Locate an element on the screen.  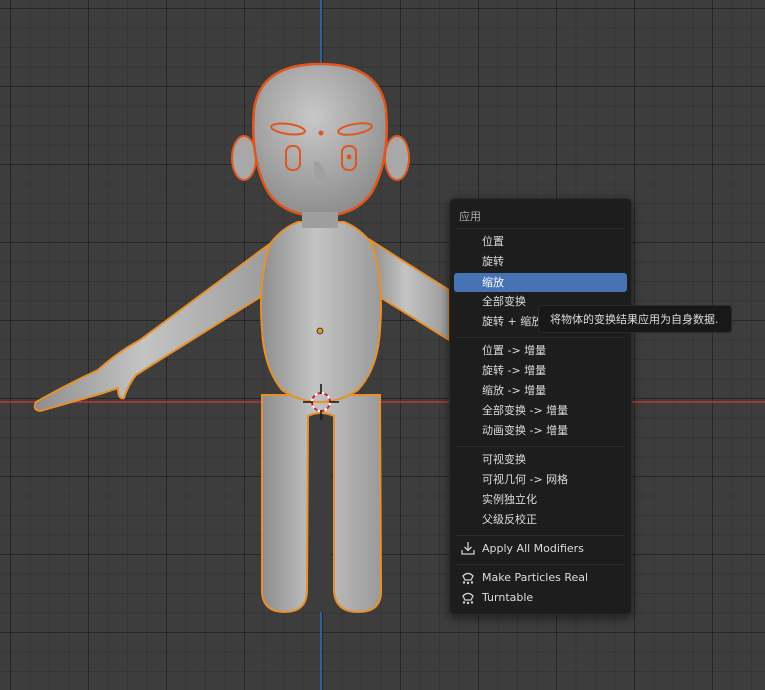
menu-item-visual-geometry-to-mesh: 可视几何 -> 网格 is located at coordinates (540, 479).